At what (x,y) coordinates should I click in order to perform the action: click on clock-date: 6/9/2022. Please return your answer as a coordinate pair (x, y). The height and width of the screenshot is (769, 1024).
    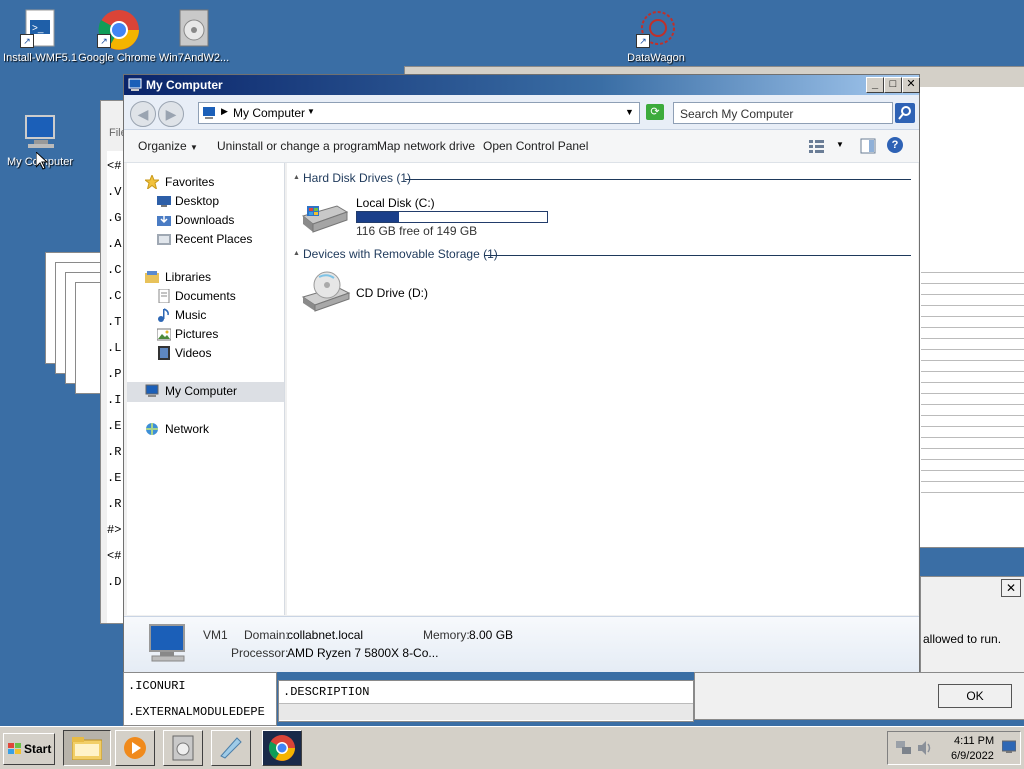
    Looking at the image, I should click on (972, 756).